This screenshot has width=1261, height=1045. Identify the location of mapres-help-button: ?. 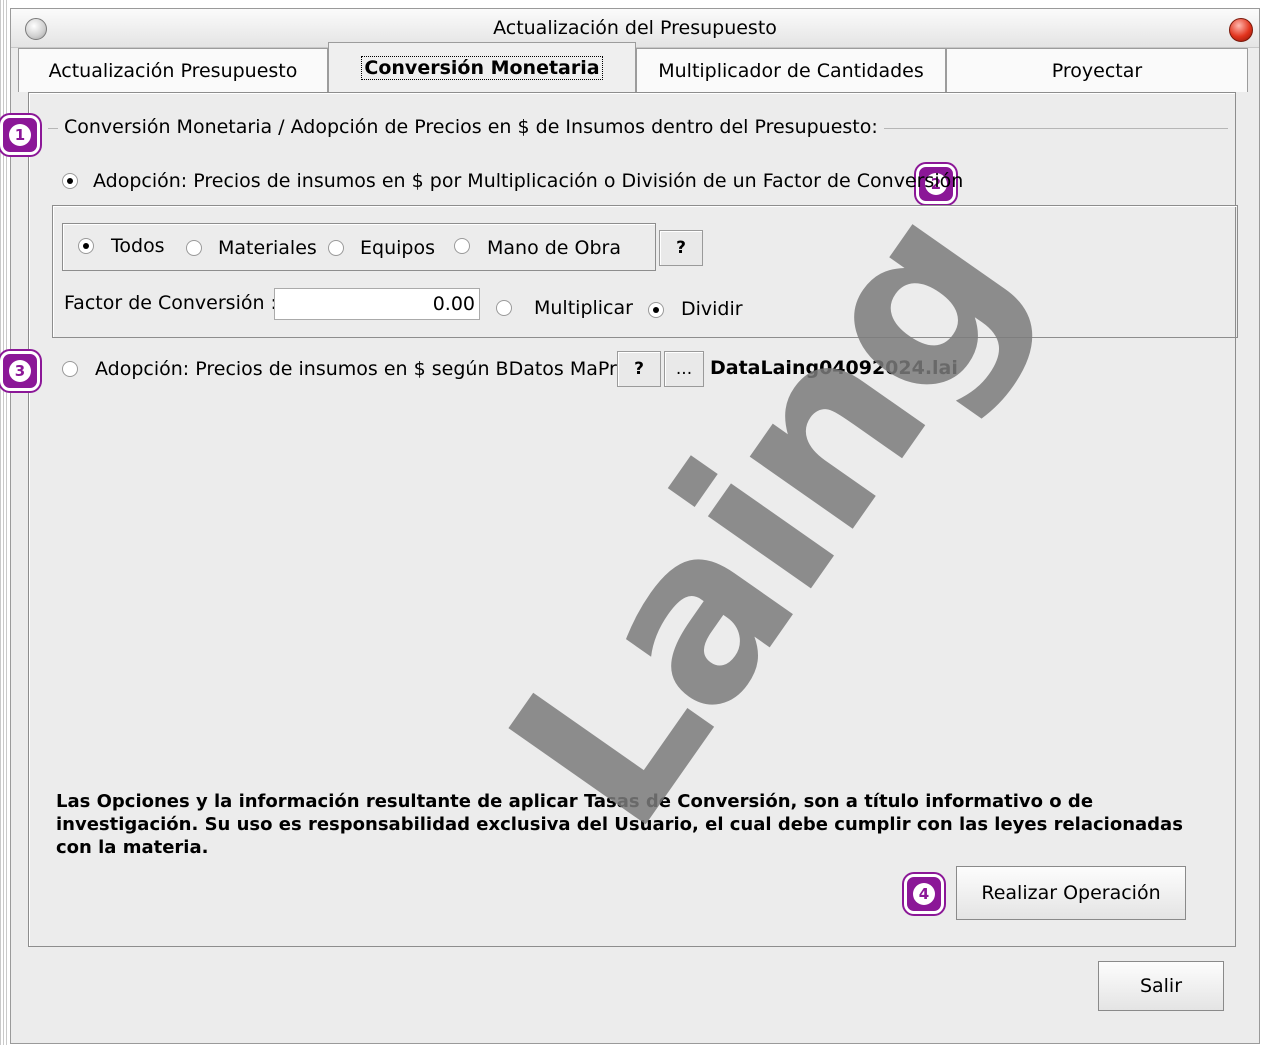
(639, 369).